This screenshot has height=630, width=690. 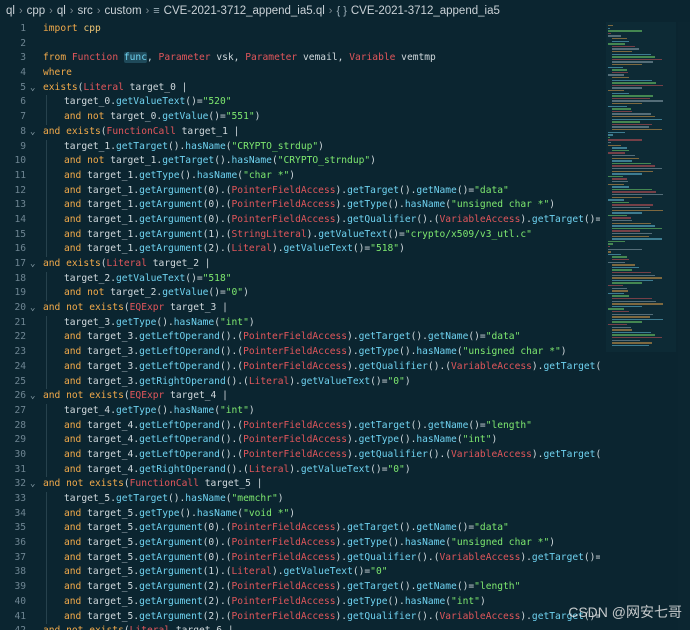 What do you see at coordinates (300, 411) in the screenshot?
I see `code-line: 27 target_4.getType().hasName("int")` at bounding box center [300, 411].